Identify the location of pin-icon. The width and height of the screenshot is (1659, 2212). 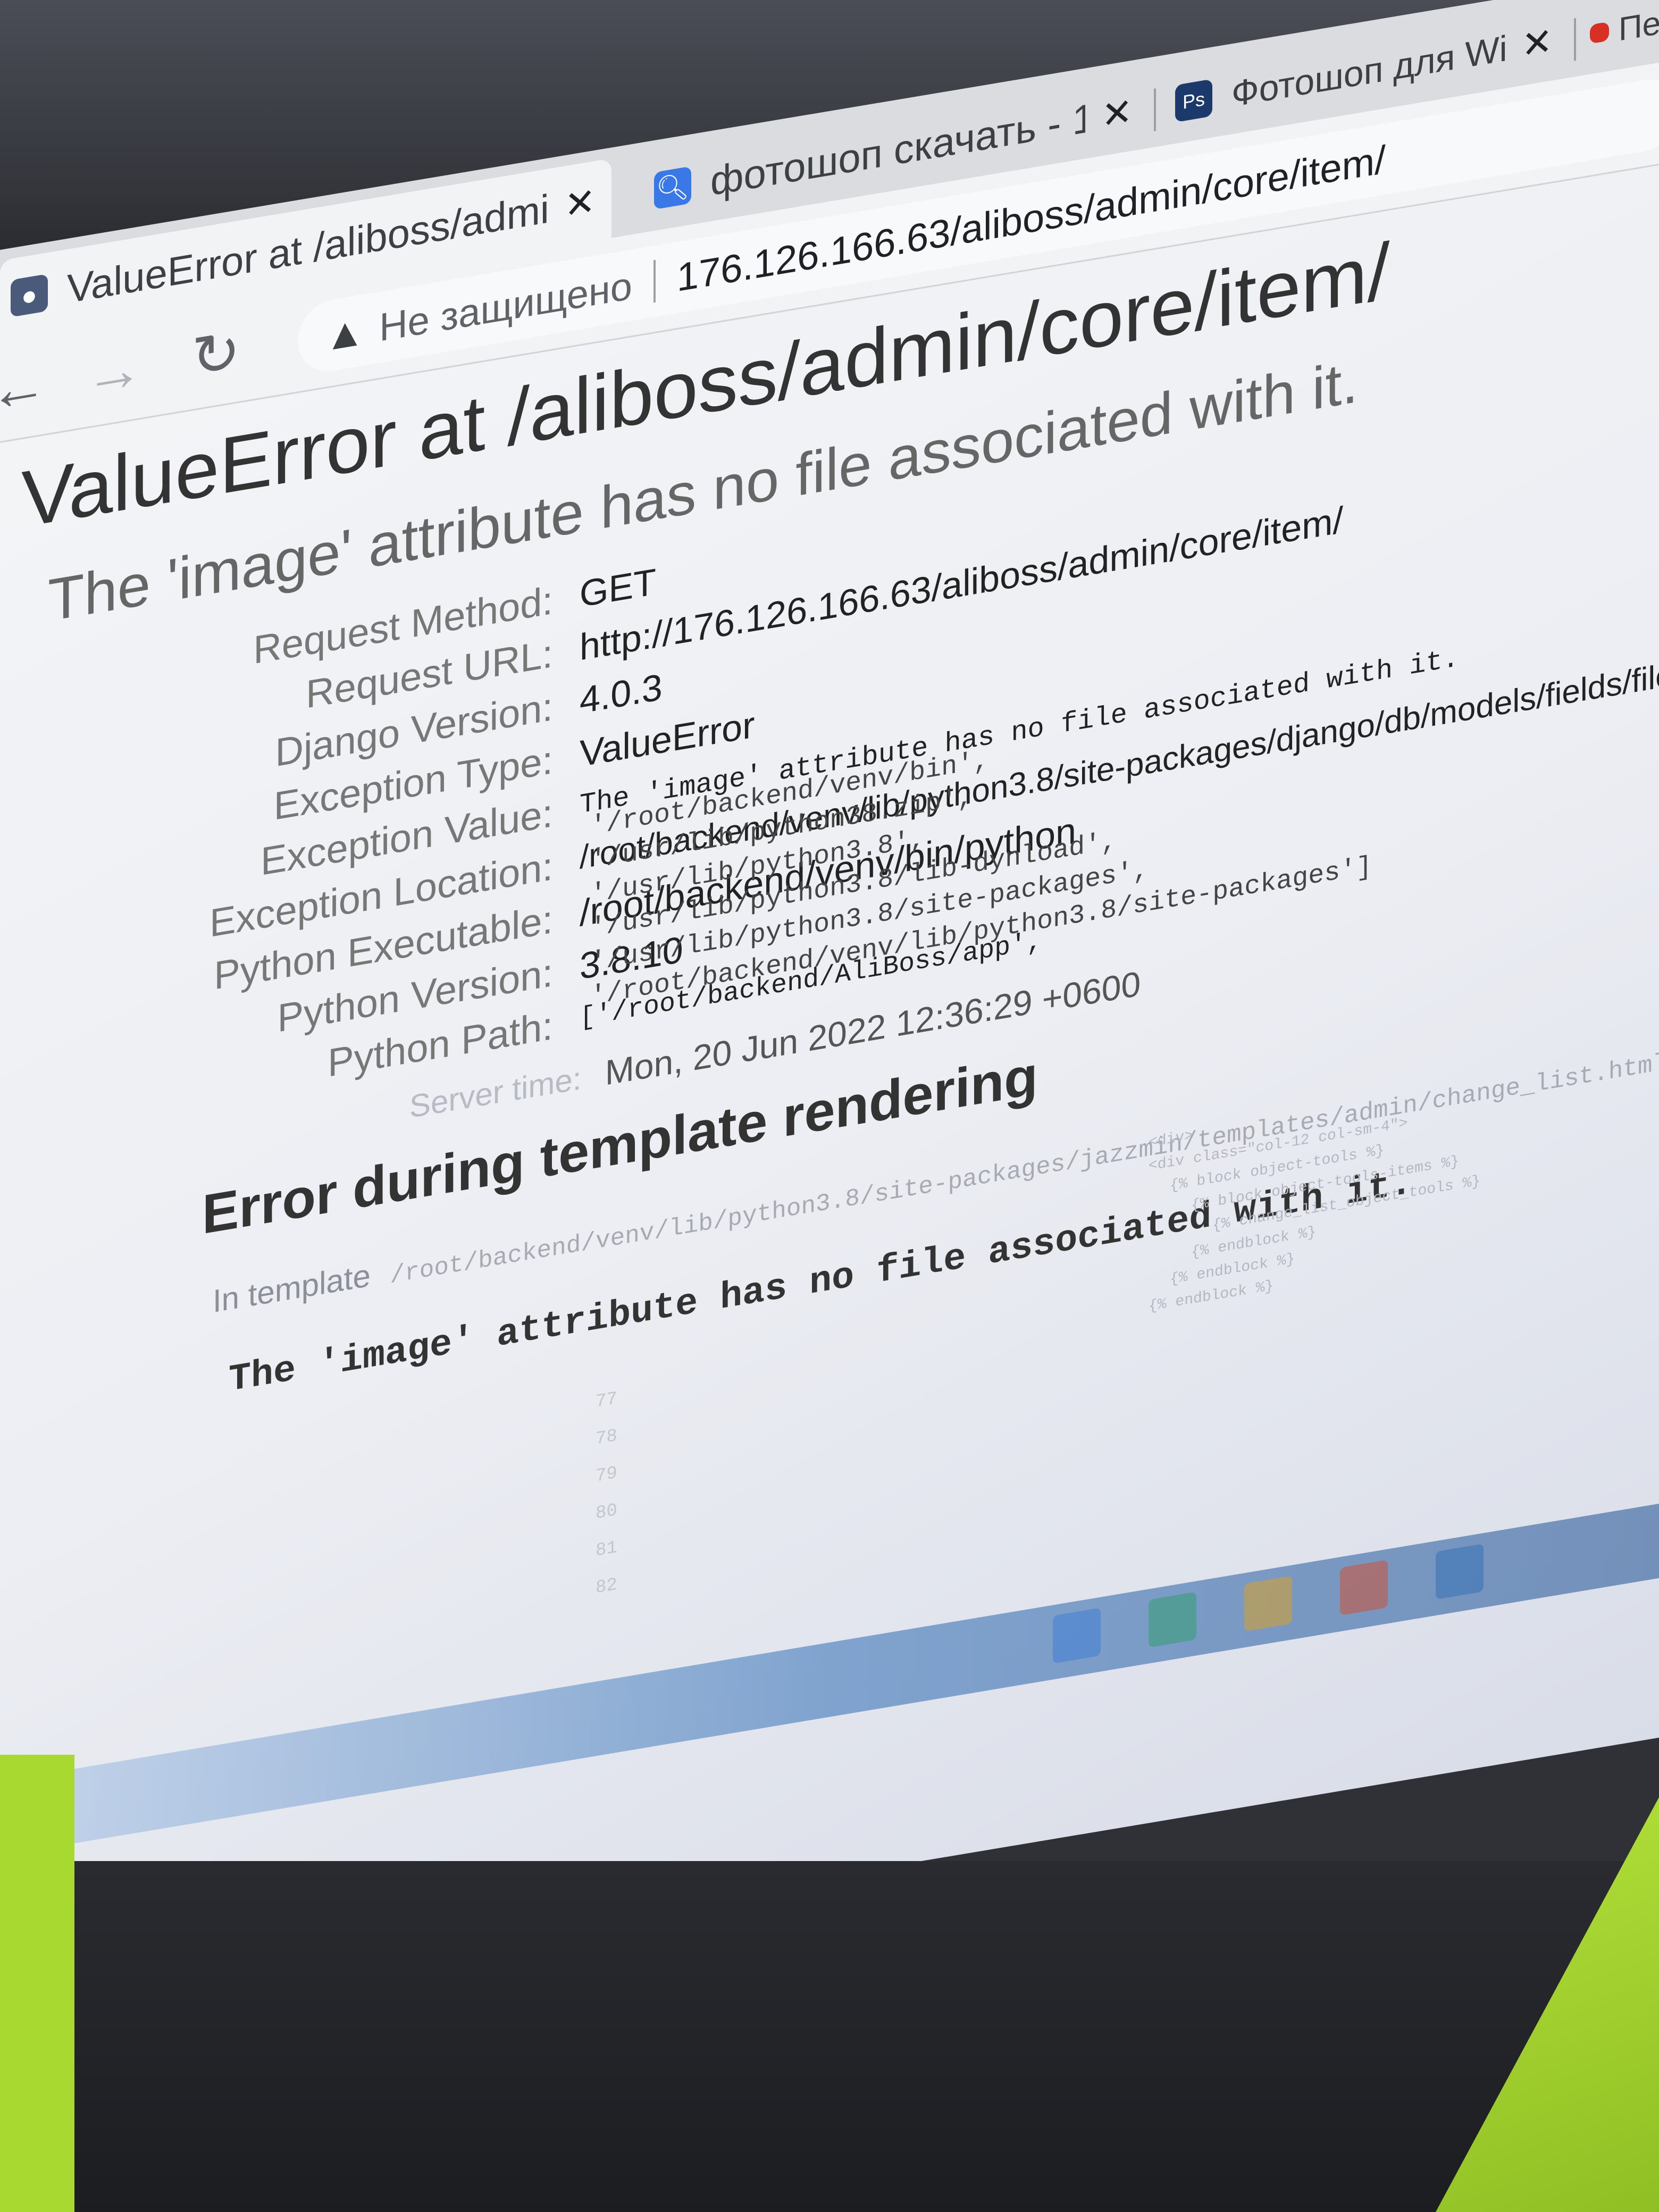
(1599, 32).